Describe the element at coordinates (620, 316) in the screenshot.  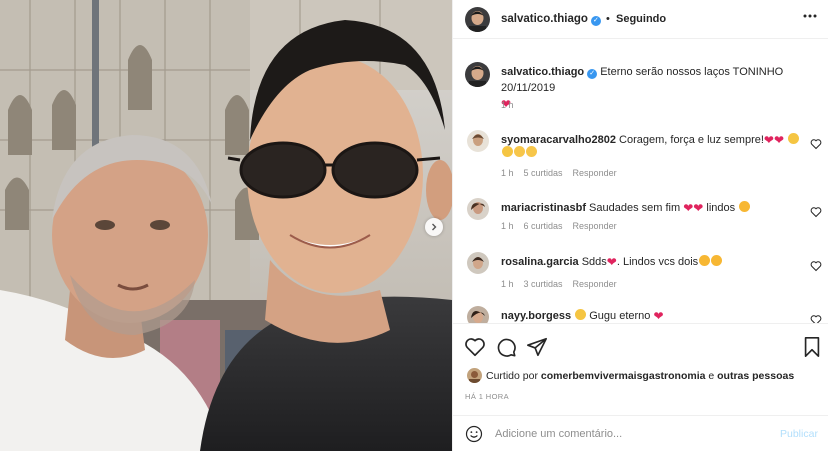
I see `comment-body: Gugu eterno` at that location.